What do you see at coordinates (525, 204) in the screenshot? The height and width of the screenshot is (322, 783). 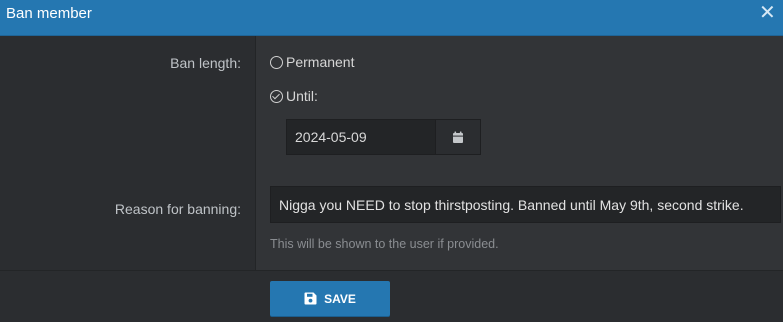 I see `reason-input` at bounding box center [525, 204].